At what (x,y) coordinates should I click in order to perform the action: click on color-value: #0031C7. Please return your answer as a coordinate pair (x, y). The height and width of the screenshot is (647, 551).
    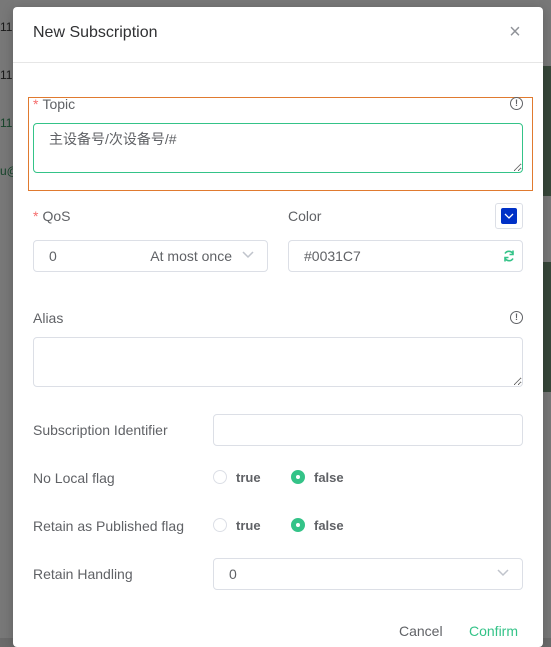
    Looking at the image, I should click on (332, 256).